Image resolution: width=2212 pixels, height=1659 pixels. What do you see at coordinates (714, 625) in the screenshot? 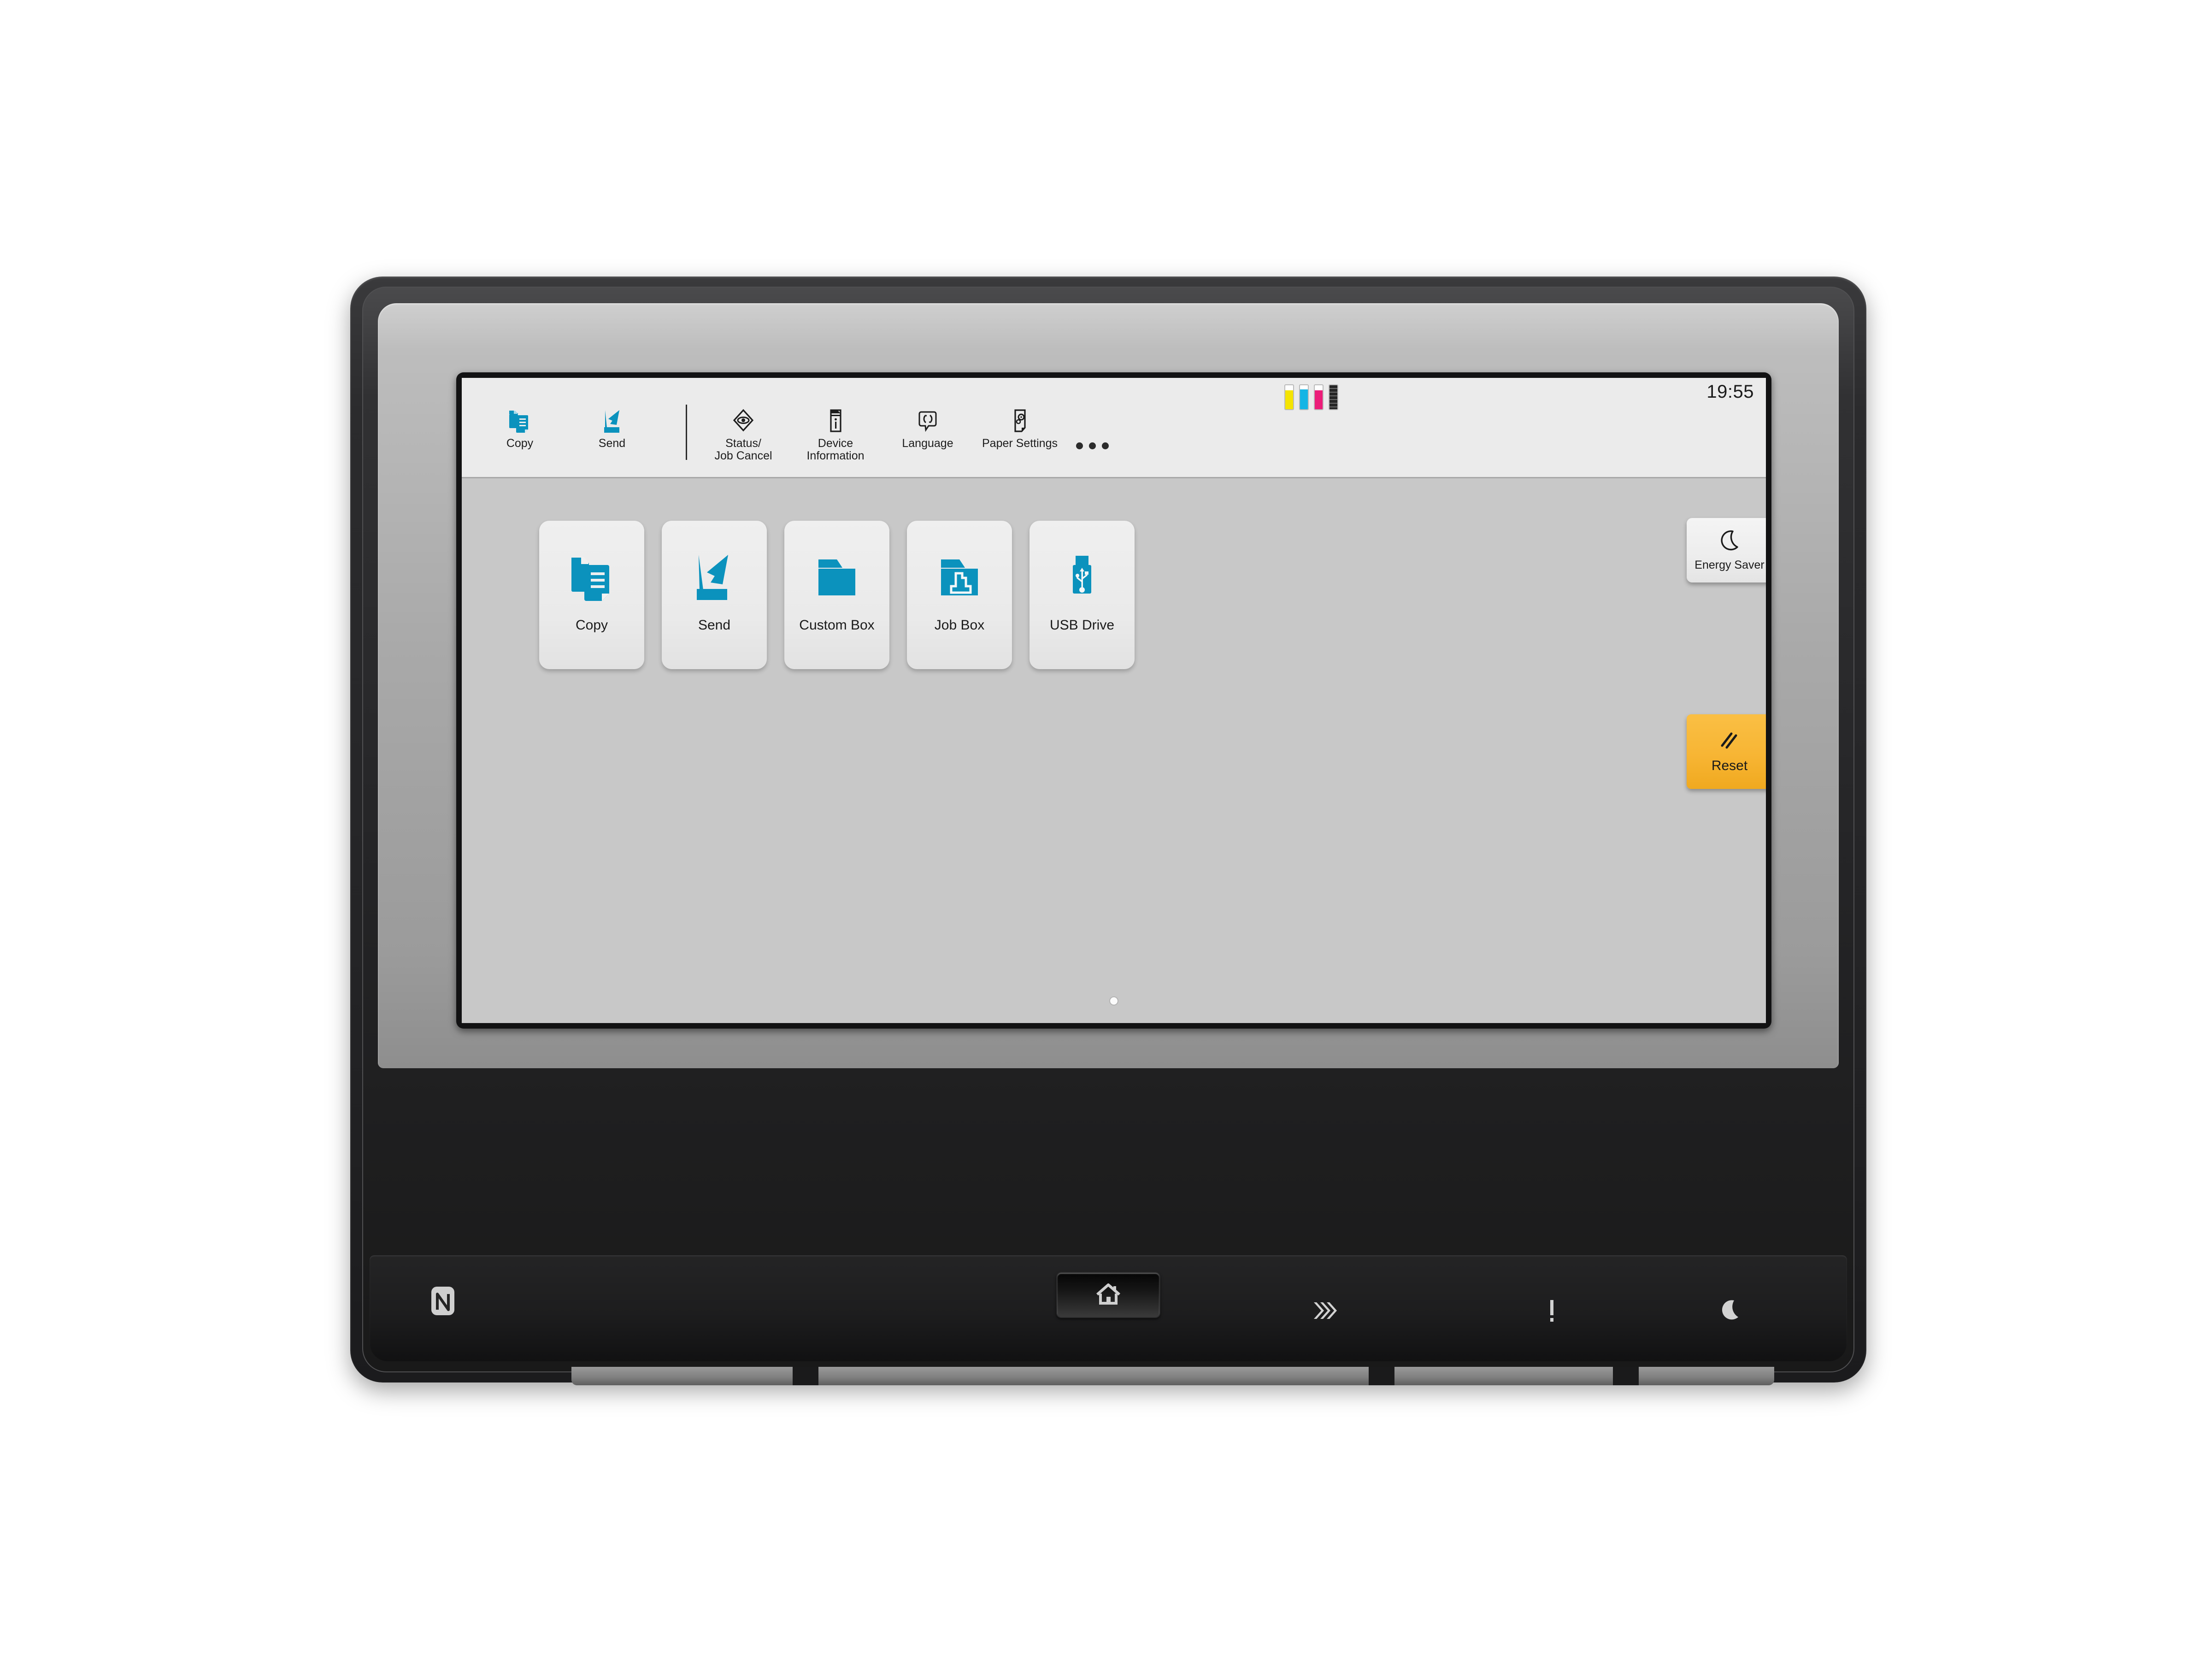
I see `tile-label: Send` at bounding box center [714, 625].